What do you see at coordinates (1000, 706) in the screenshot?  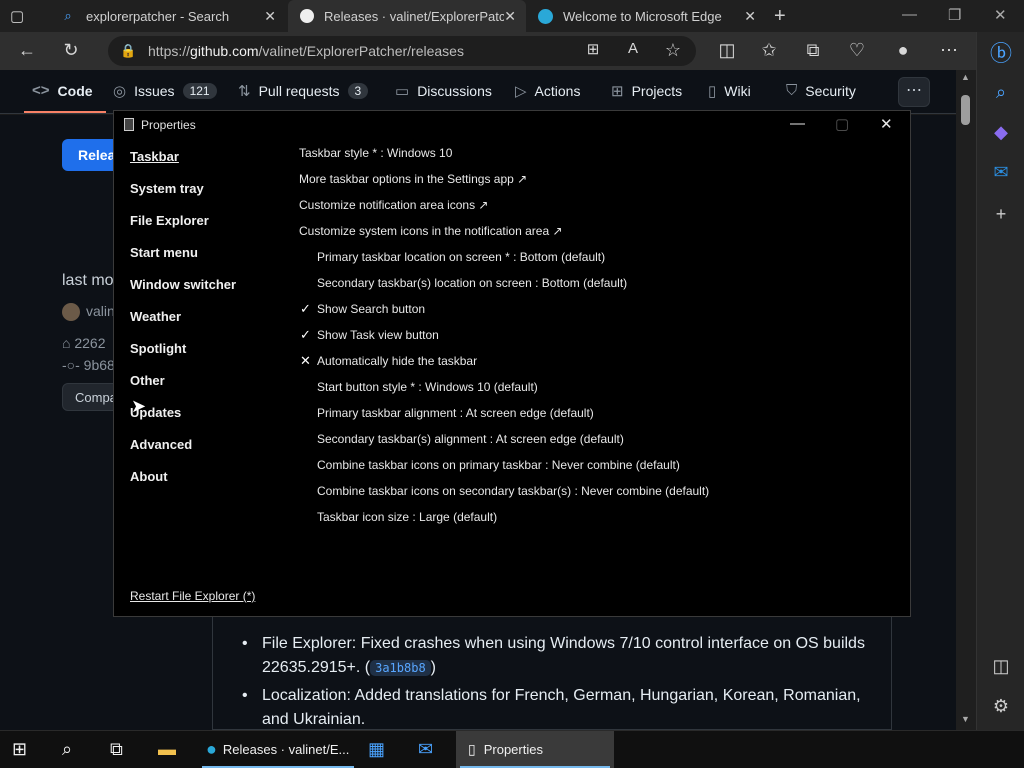 I see `settings-gear-icon: ⚙` at bounding box center [1000, 706].